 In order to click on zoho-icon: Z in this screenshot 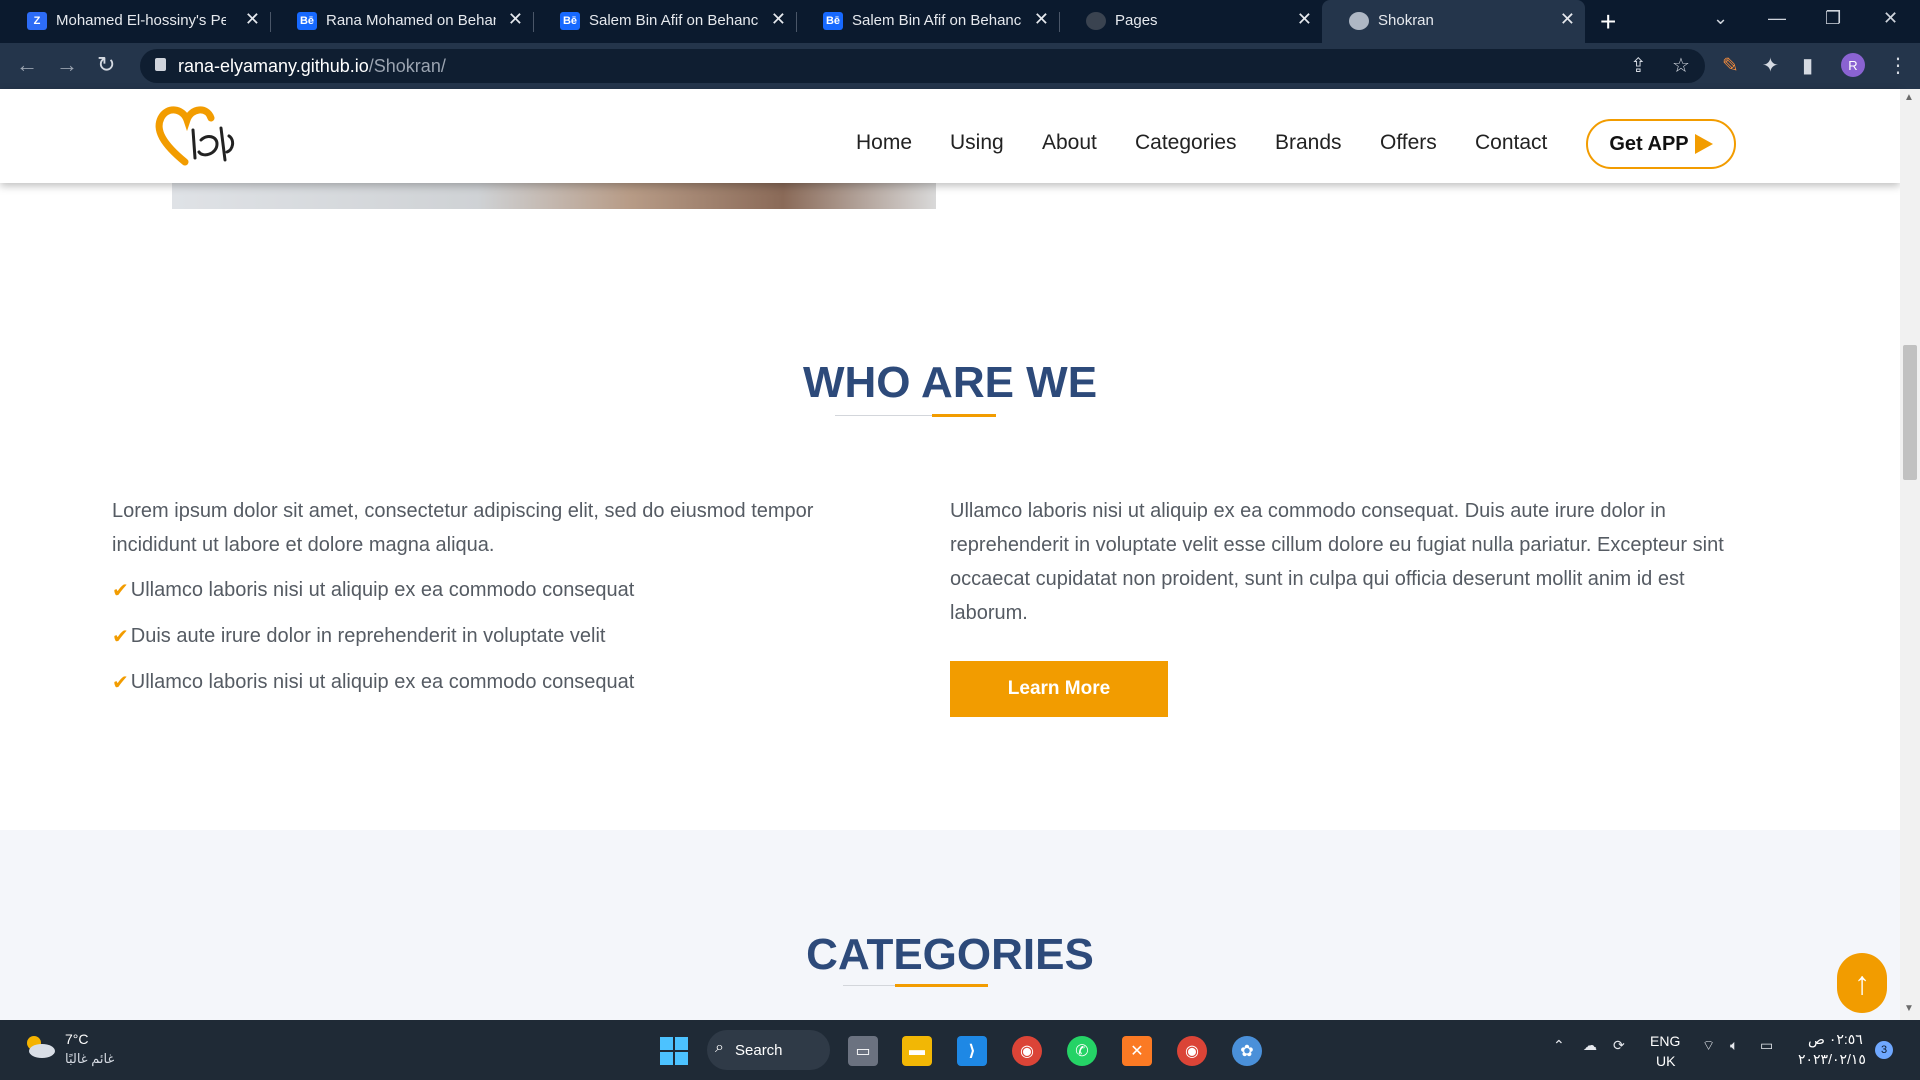, I will do `click(37, 21)`.